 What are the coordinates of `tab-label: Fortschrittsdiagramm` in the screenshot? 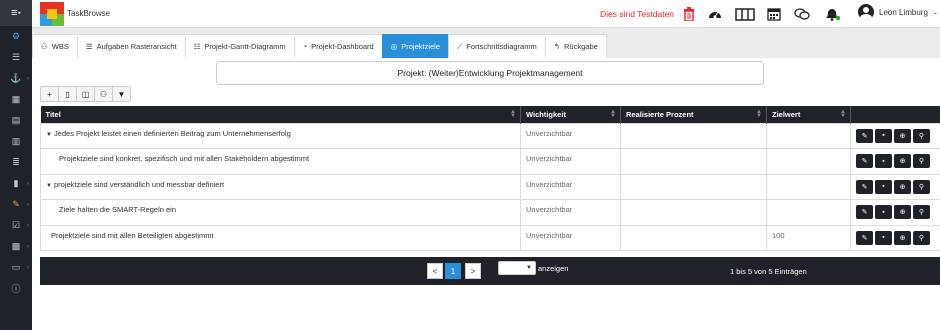 It's located at (501, 46).